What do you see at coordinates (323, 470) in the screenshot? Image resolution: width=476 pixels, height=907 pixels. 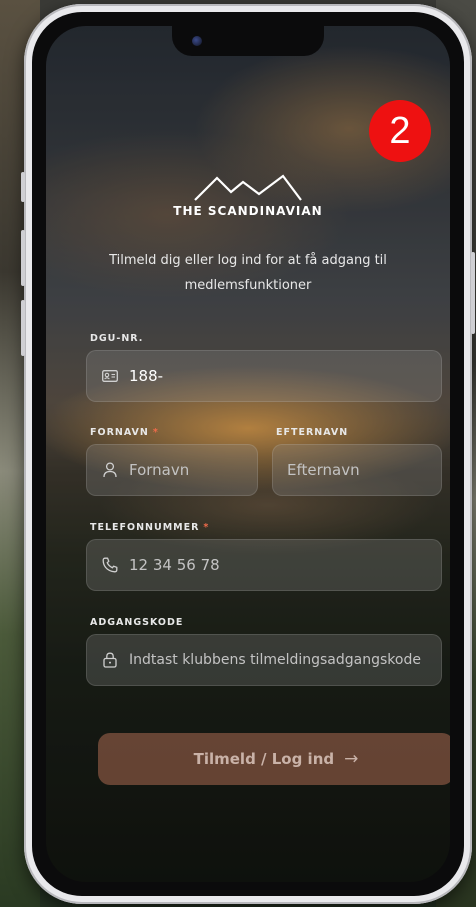 I see `efternavn-placeholder: Efternavn` at bounding box center [323, 470].